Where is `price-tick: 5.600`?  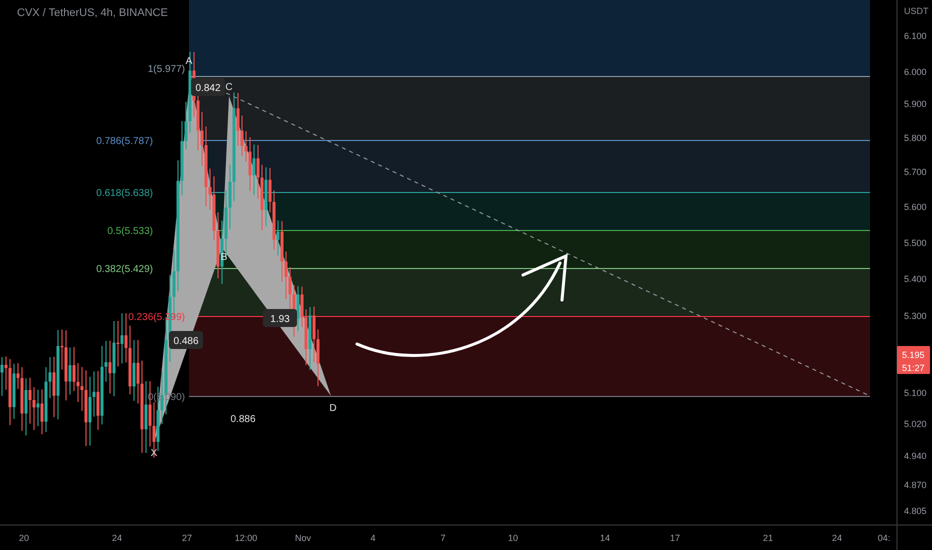 price-tick: 5.600 is located at coordinates (915, 207).